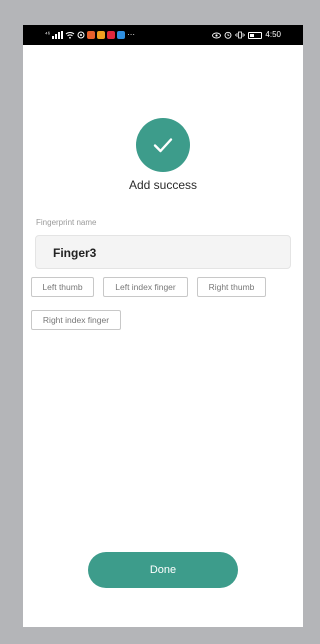  What do you see at coordinates (228, 35) in the screenshot?
I see `alarm-icon` at bounding box center [228, 35].